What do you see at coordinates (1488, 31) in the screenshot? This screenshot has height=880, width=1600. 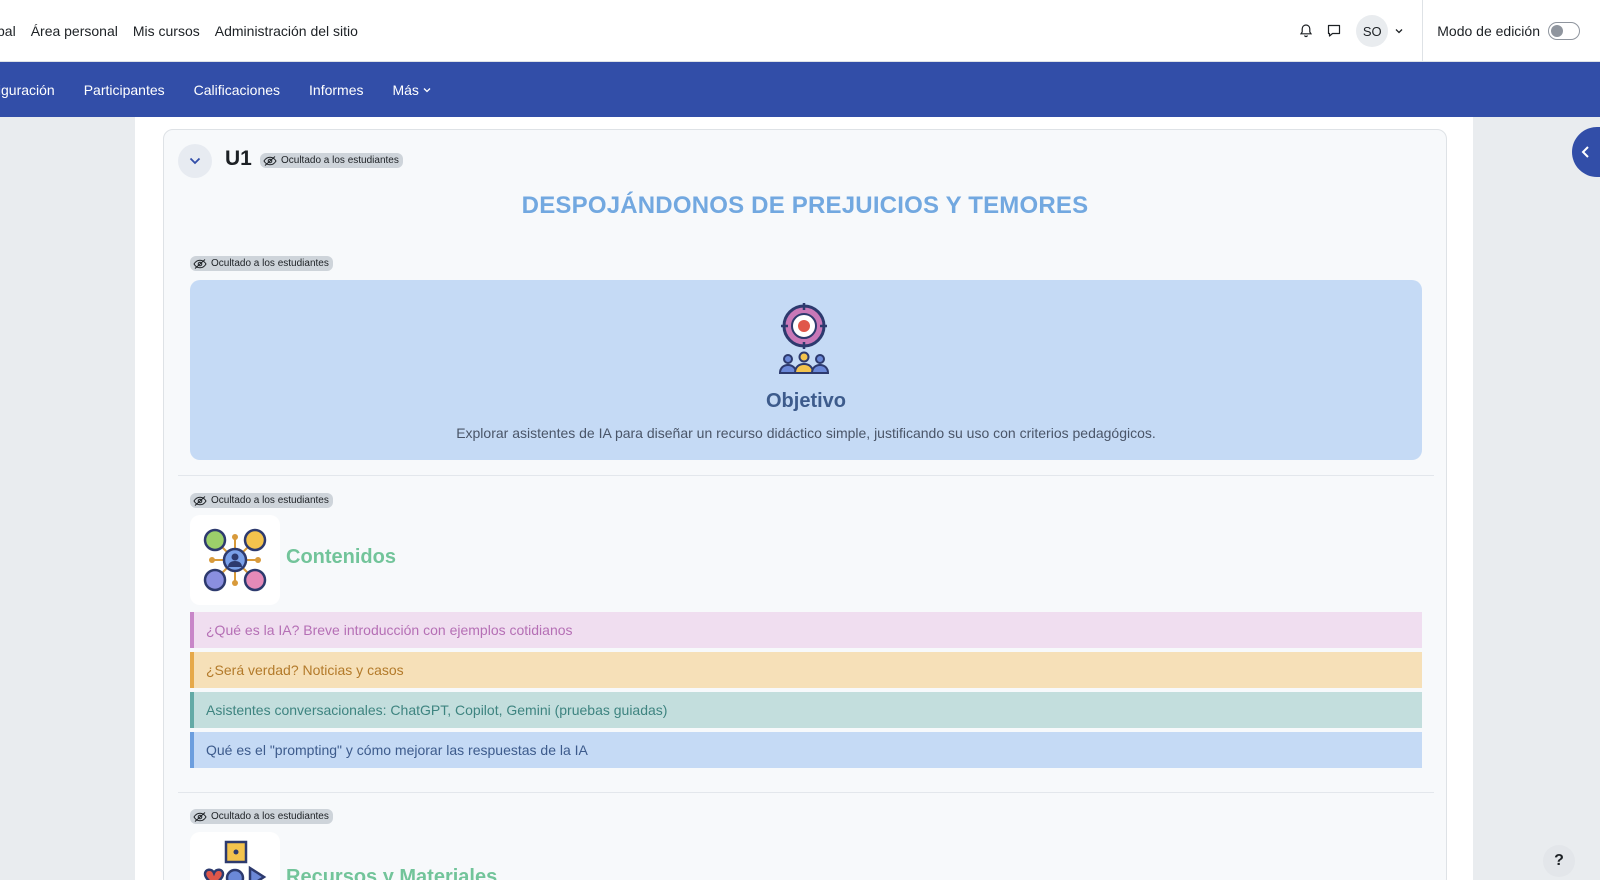 I see `edit-mode-label: Modo de edición` at bounding box center [1488, 31].